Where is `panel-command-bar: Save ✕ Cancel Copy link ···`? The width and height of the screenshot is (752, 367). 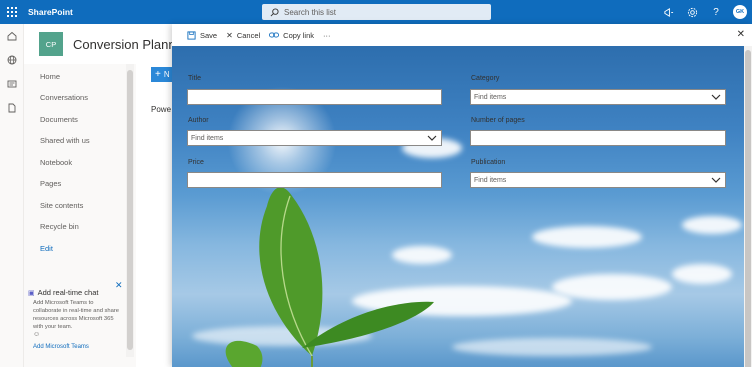 panel-command-bar: Save ✕ Cancel Copy link ··· is located at coordinates (462, 35).